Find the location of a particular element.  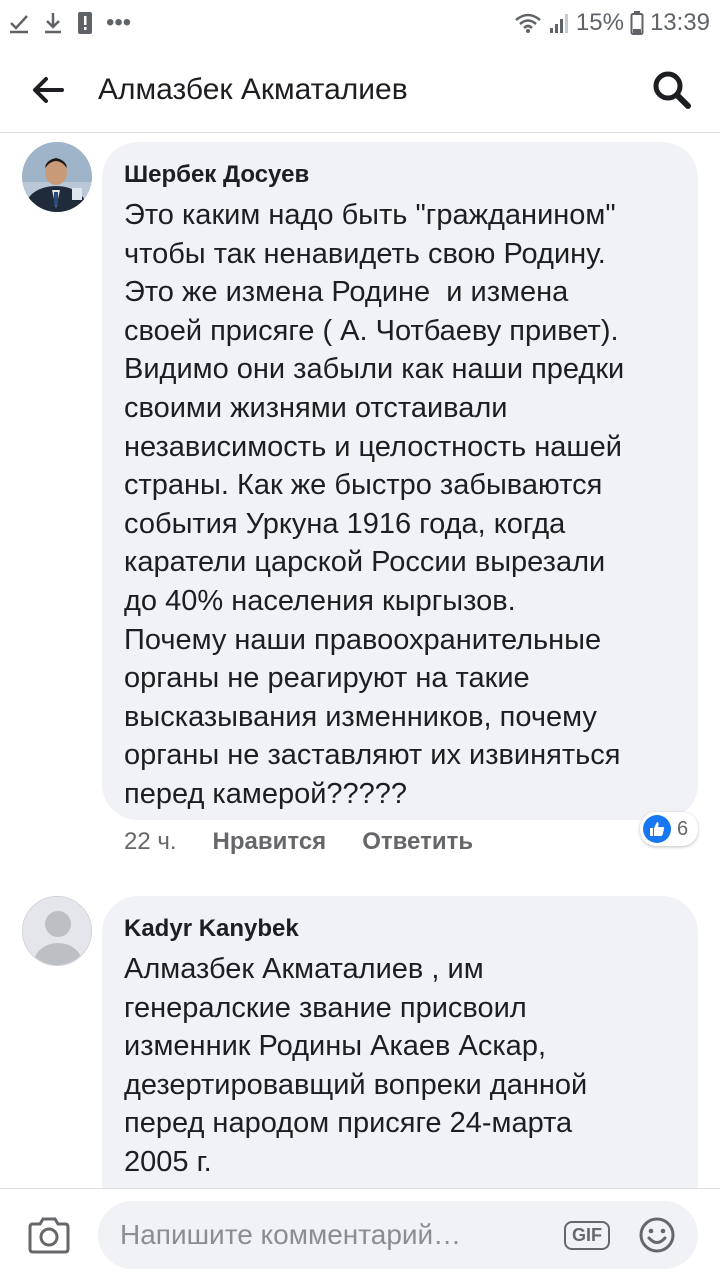

like-button: Нравится is located at coordinates (270, 842).